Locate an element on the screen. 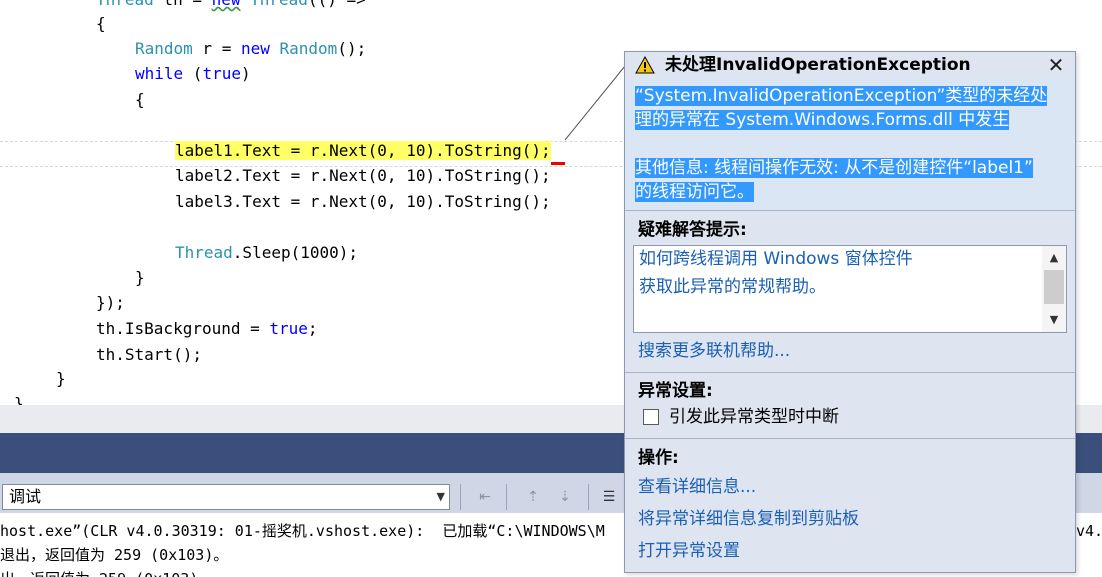  code-line: th.Start(); is located at coordinates (149, 355).